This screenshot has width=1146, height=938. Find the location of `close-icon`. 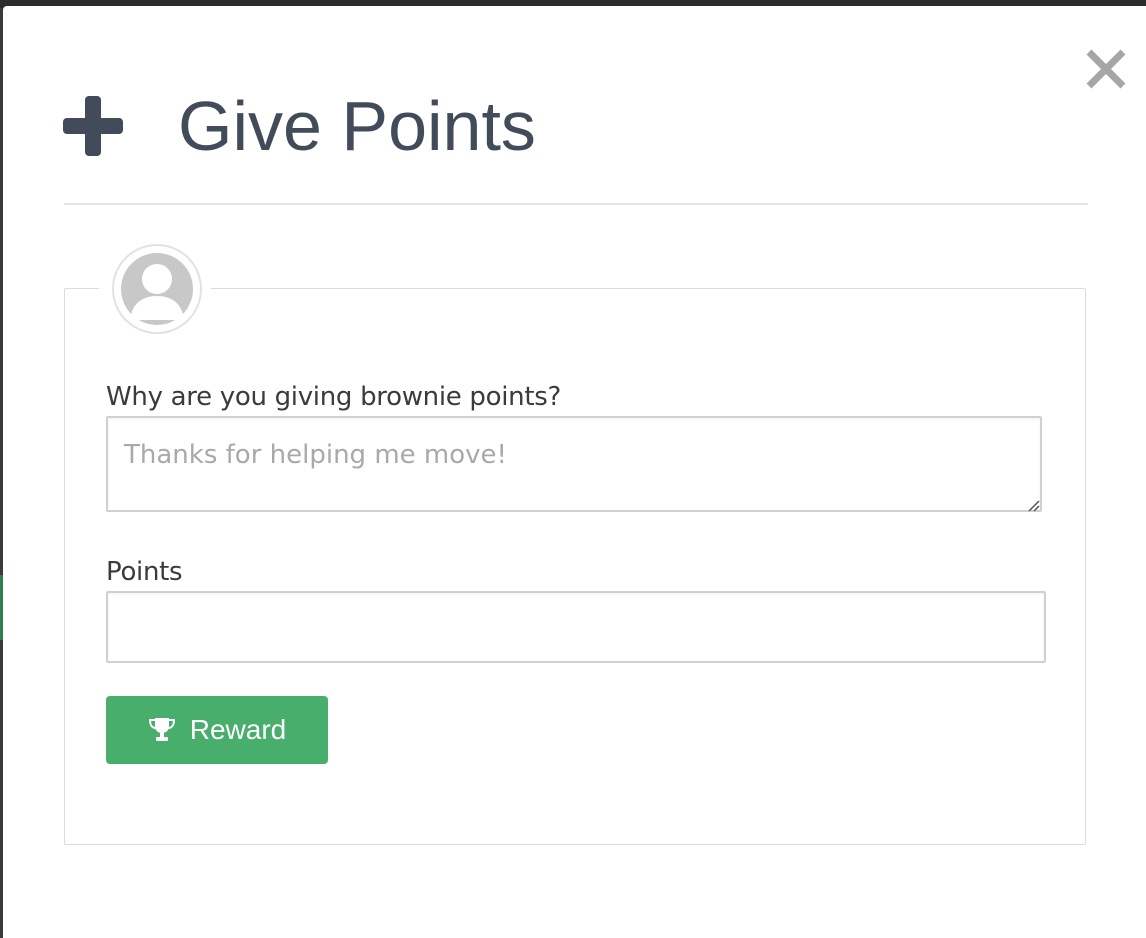

close-icon is located at coordinates (1106, 69).